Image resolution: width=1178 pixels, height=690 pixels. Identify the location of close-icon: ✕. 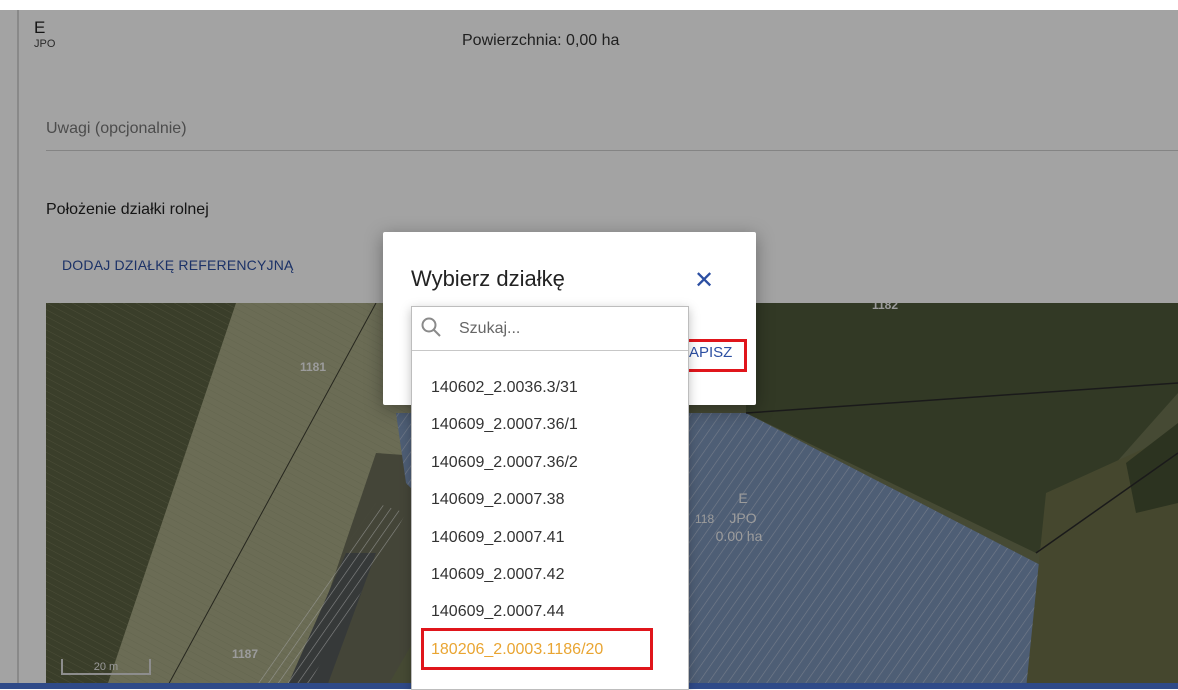
(704, 281).